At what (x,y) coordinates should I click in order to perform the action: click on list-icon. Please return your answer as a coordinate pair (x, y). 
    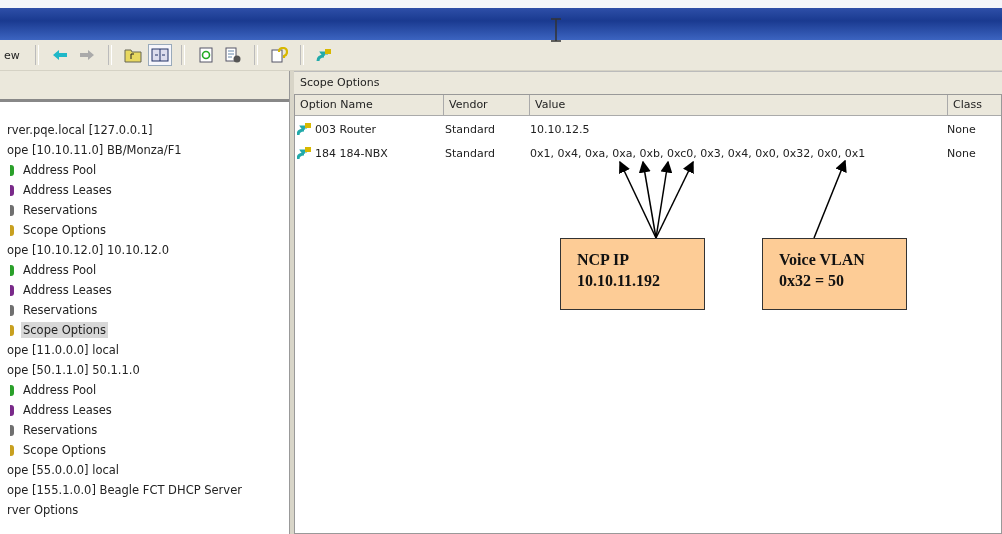
    Looking at the image, I should click on (232, 55).